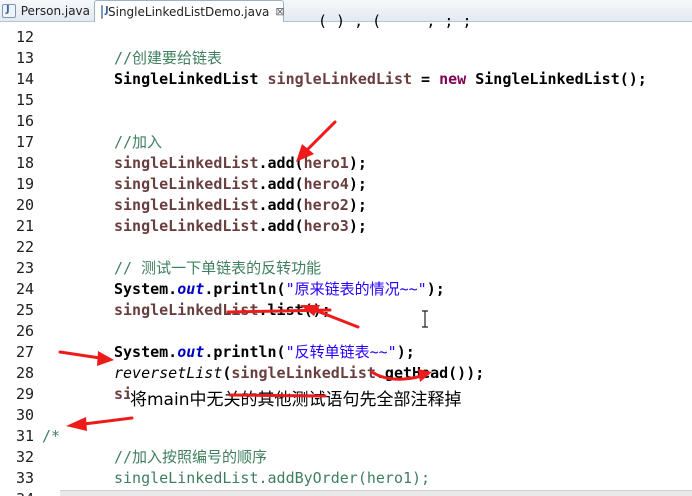 The height and width of the screenshot is (496, 692). I want to click on line-number: 16, so click(24, 121).